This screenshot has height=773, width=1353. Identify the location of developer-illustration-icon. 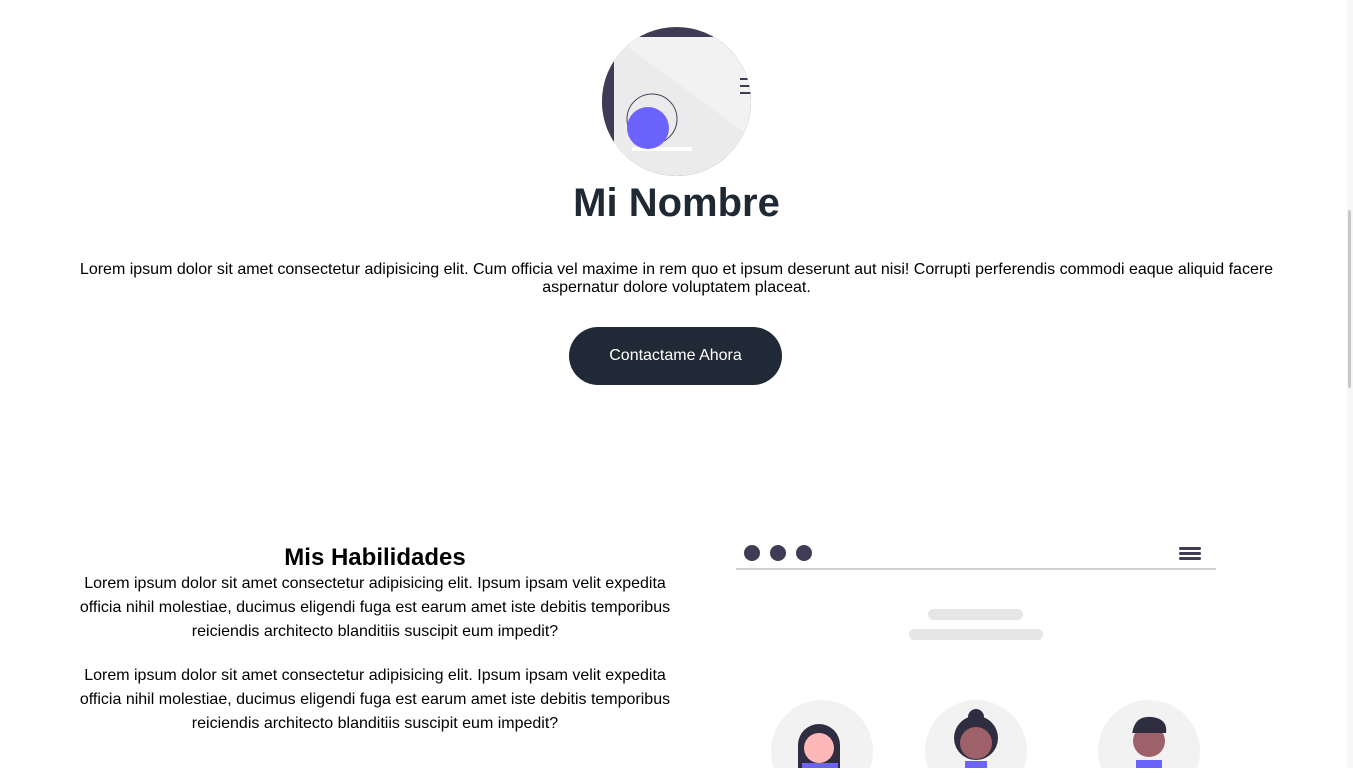
(676, 101).